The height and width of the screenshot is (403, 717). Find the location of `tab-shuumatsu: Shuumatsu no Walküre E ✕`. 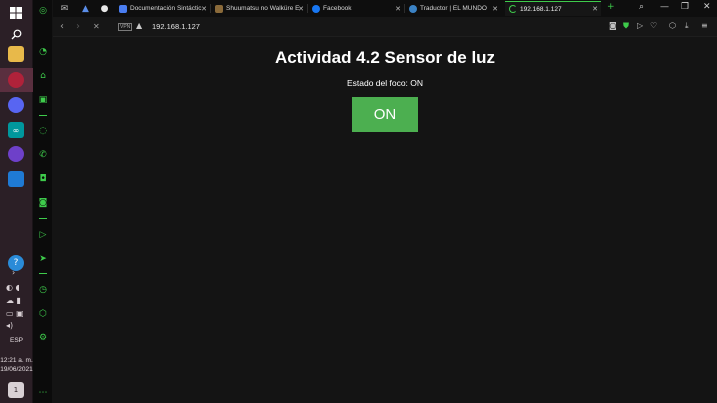

tab-shuumatsu: Shuumatsu no Walküre E ✕ is located at coordinates (259, 8).